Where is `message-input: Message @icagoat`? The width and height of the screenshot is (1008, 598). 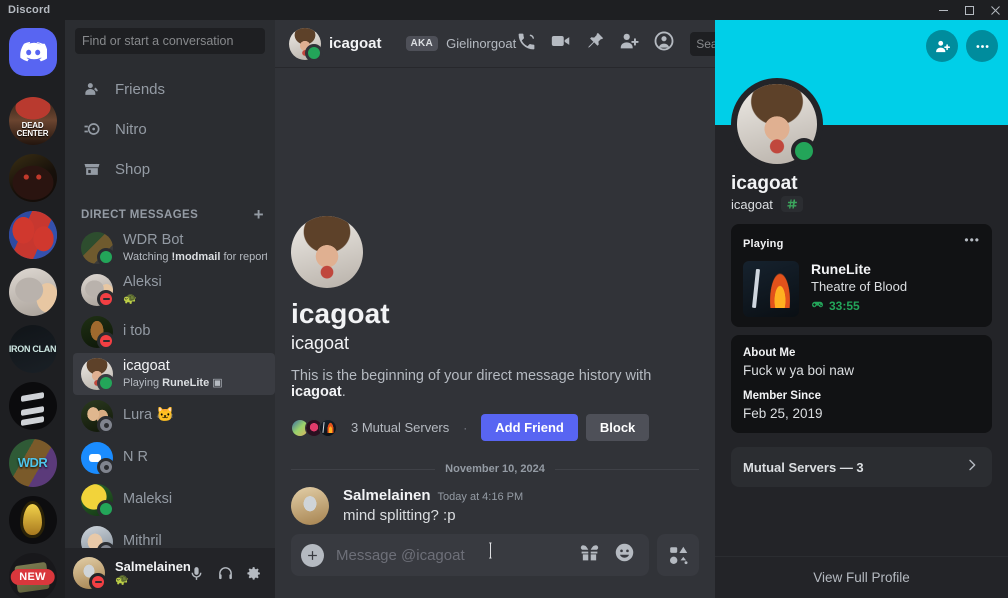 message-input: Message @icagoat is located at coordinates (470, 555).